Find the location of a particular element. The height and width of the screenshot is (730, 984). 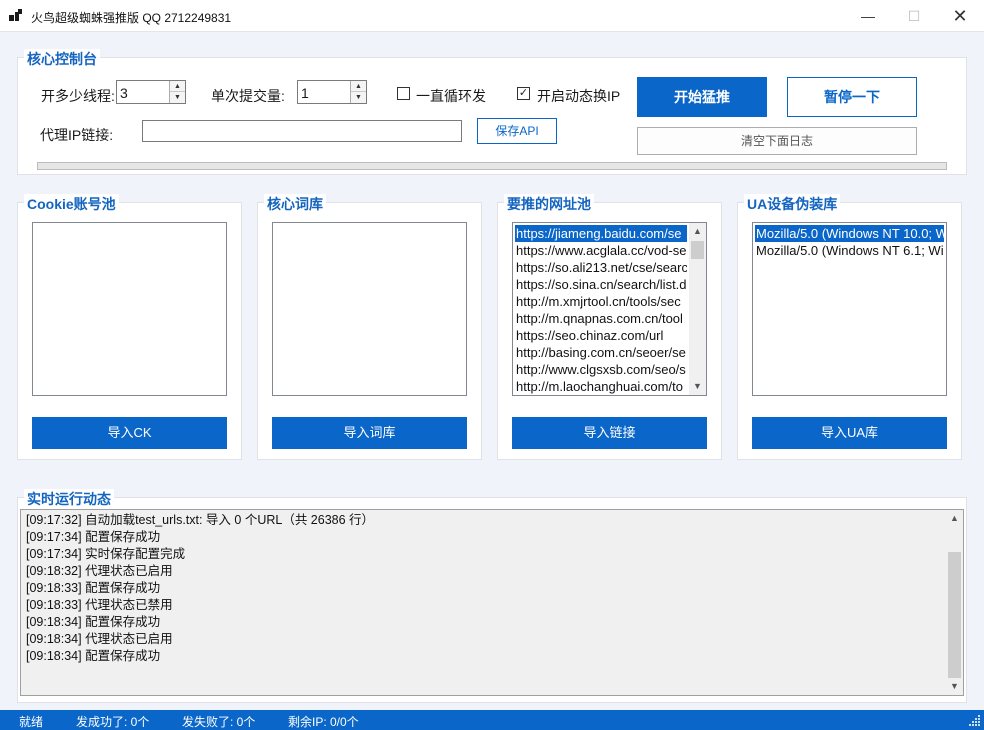

keyword-pool-title: 核心词库 is located at coordinates (295, 204).